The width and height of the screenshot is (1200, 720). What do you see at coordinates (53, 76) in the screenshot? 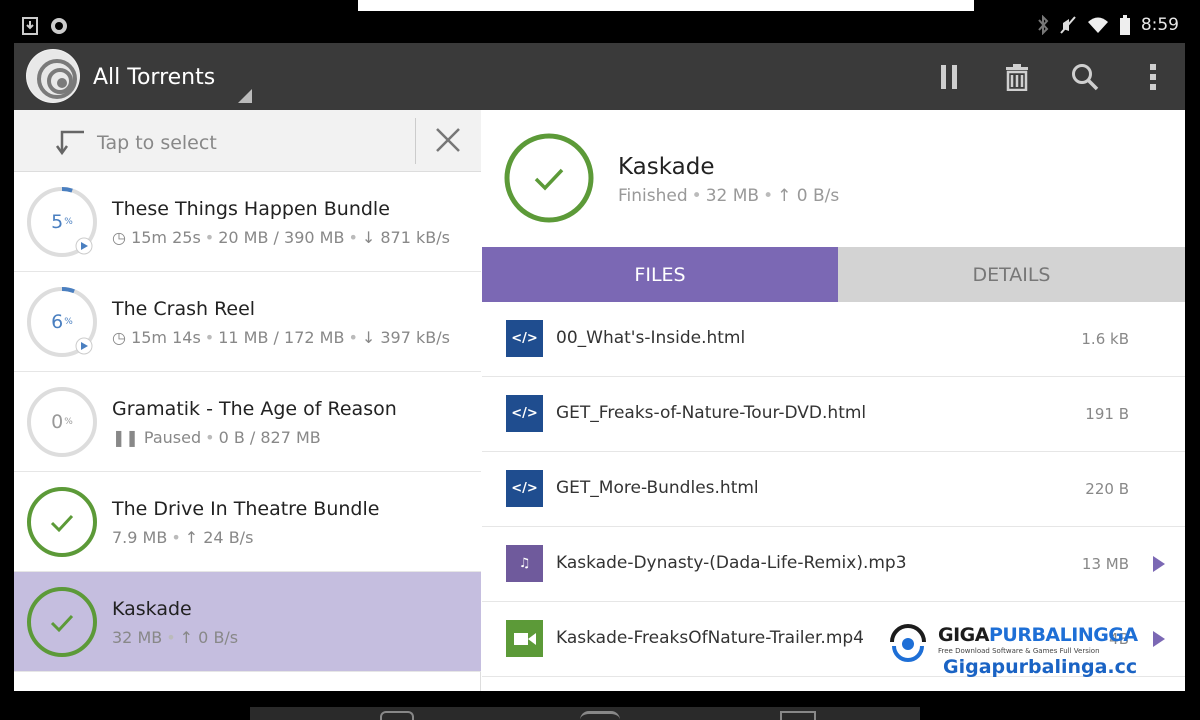
I see `app-logo-icon` at bounding box center [53, 76].